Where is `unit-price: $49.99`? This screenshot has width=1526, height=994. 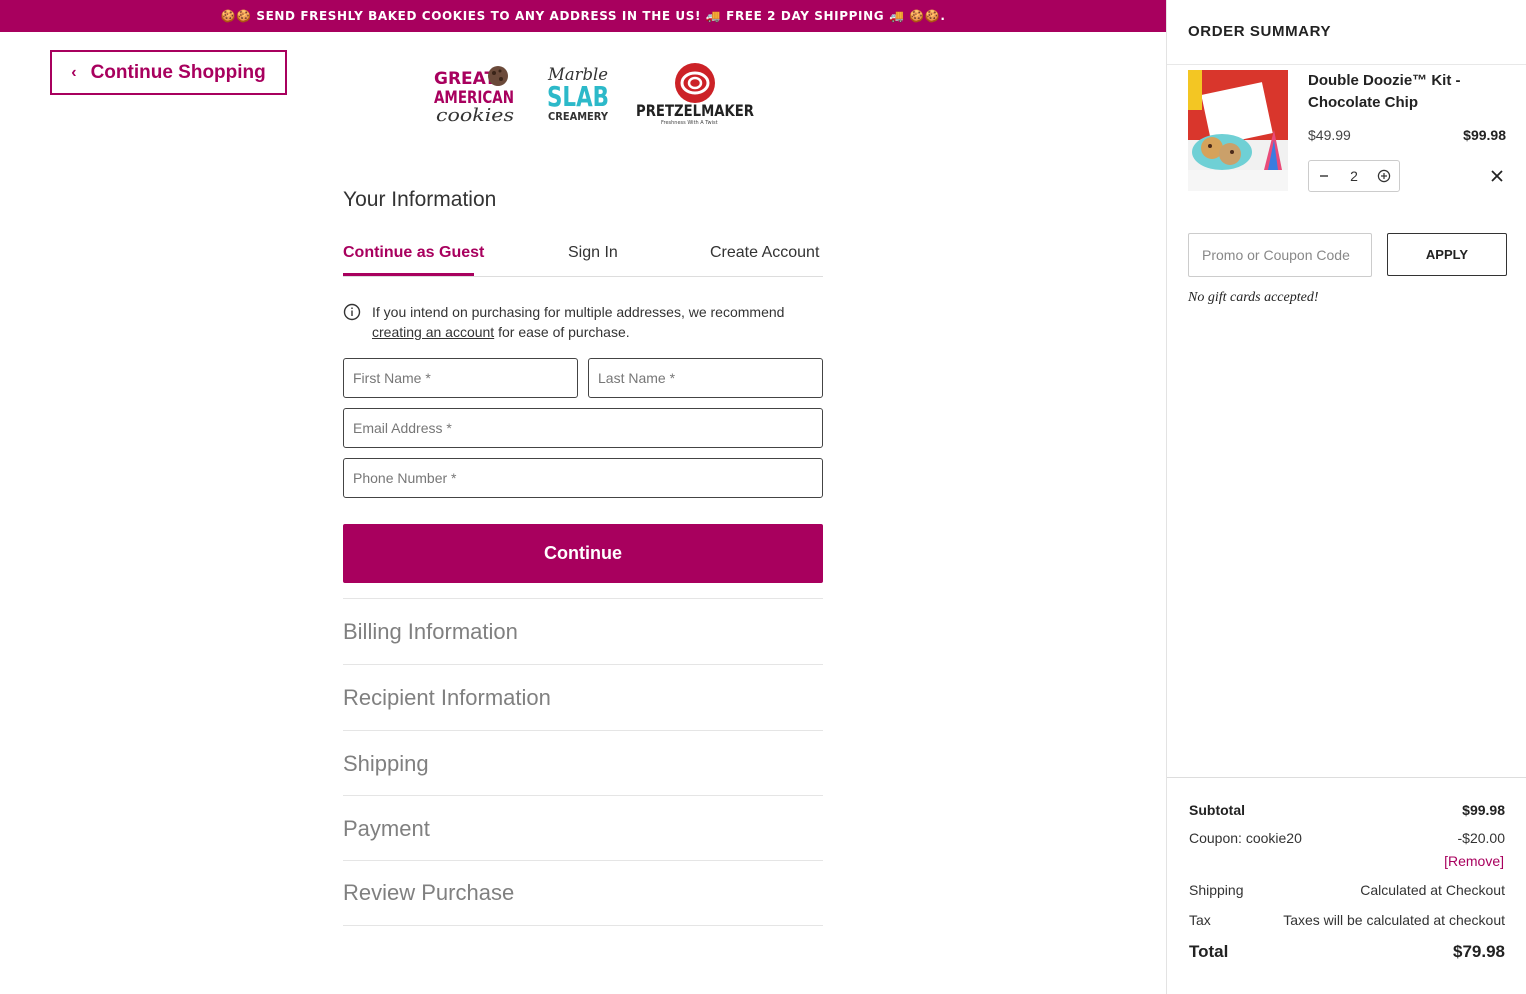
unit-price: $49.99 is located at coordinates (1329, 135).